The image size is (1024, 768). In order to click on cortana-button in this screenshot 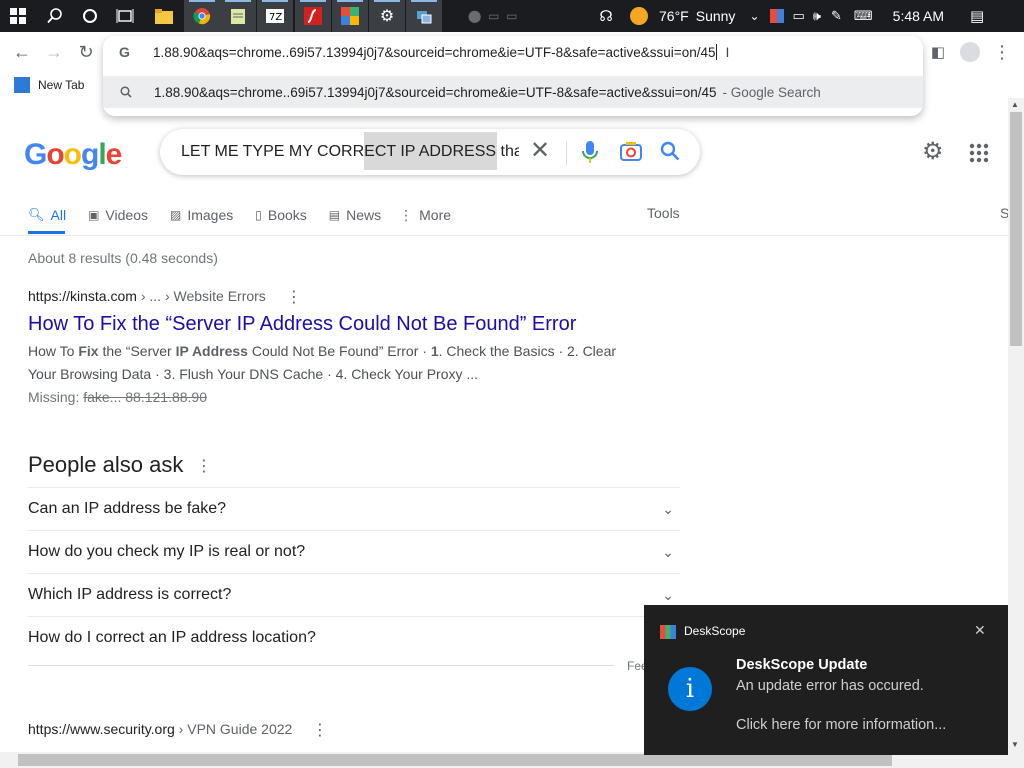, I will do `click(90, 16)`.